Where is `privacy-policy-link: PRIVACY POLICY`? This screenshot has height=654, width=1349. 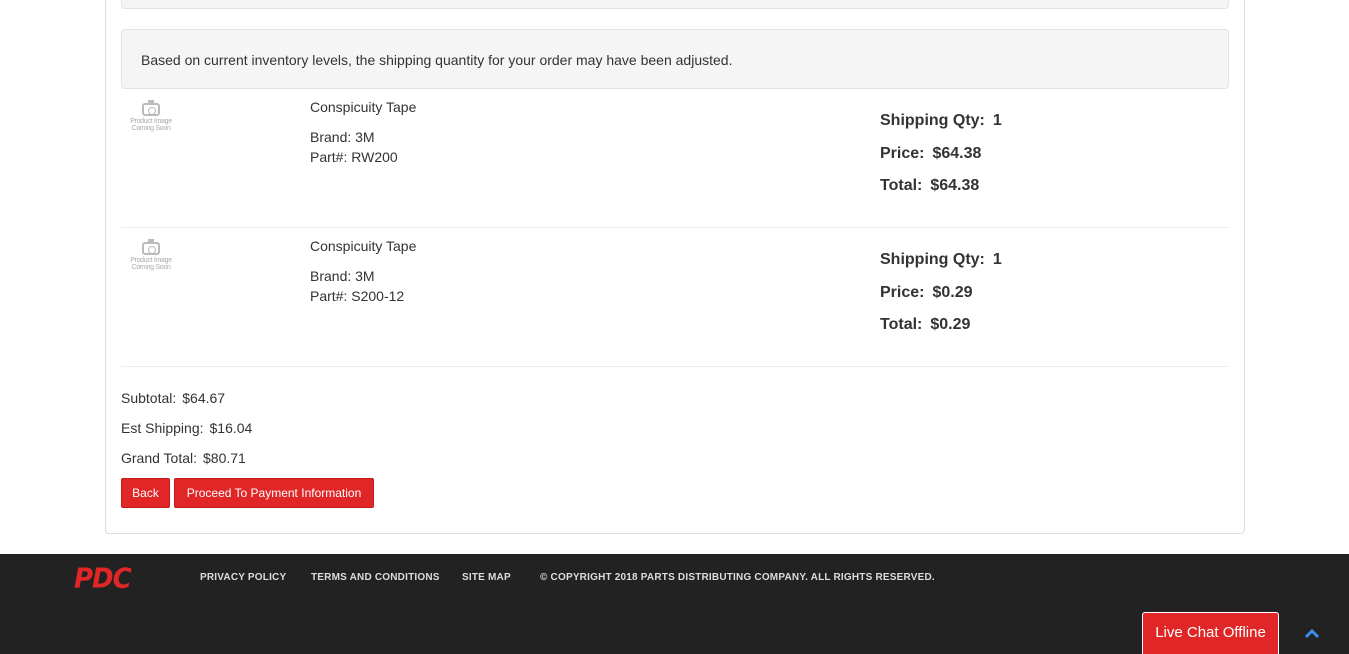
privacy-policy-link: PRIVACY POLICY is located at coordinates (243, 577).